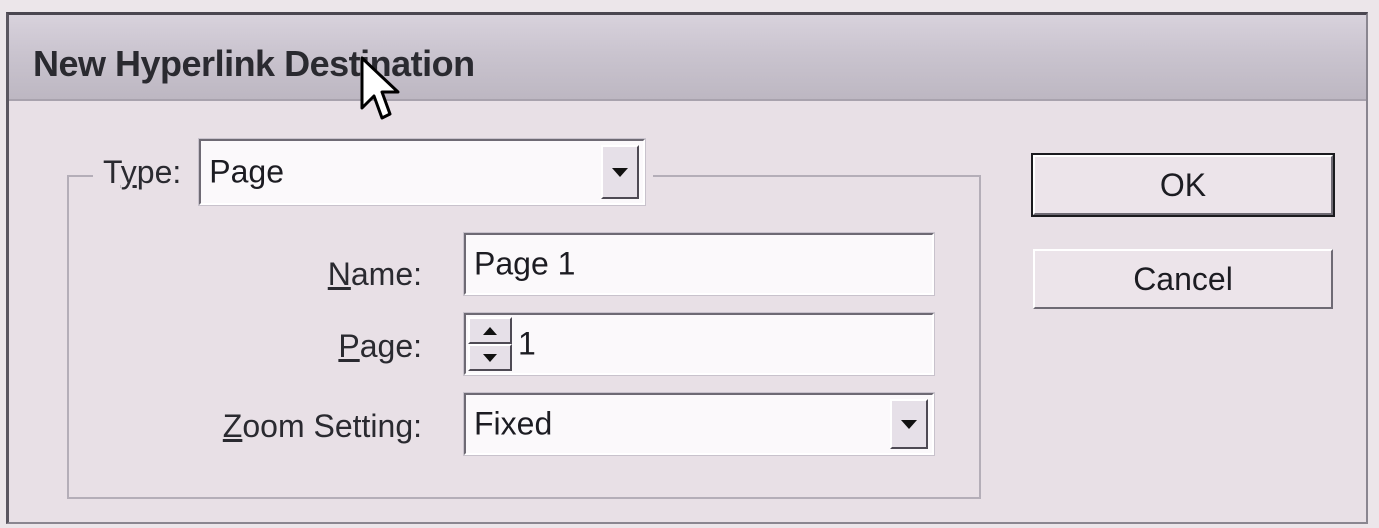 This screenshot has height=528, width=1379. What do you see at coordinates (142, 171) in the screenshot?
I see `type-label: Type:` at bounding box center [142, 171].